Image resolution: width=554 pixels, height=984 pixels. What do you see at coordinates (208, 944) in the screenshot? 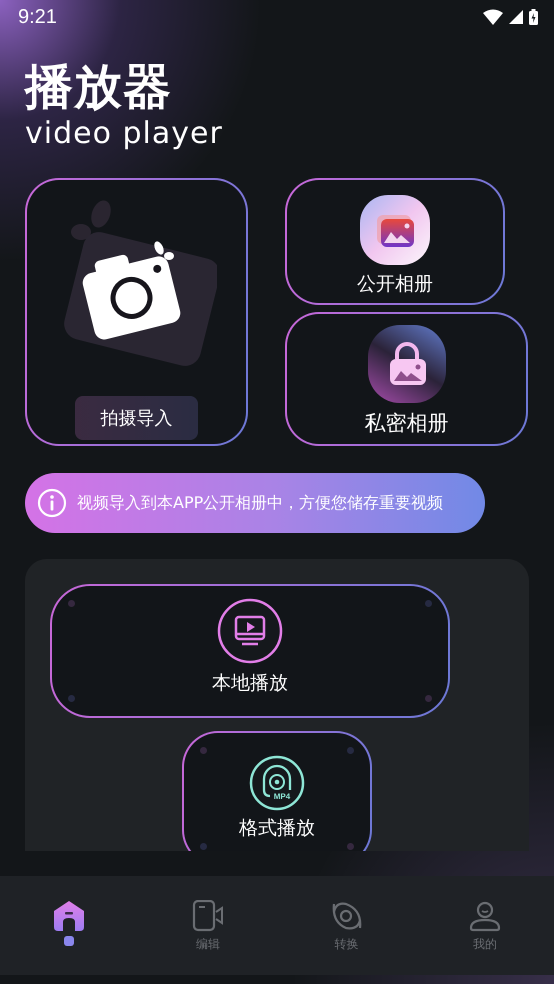
I see `nav-label: 编辑` at bounding box center [208, 944].